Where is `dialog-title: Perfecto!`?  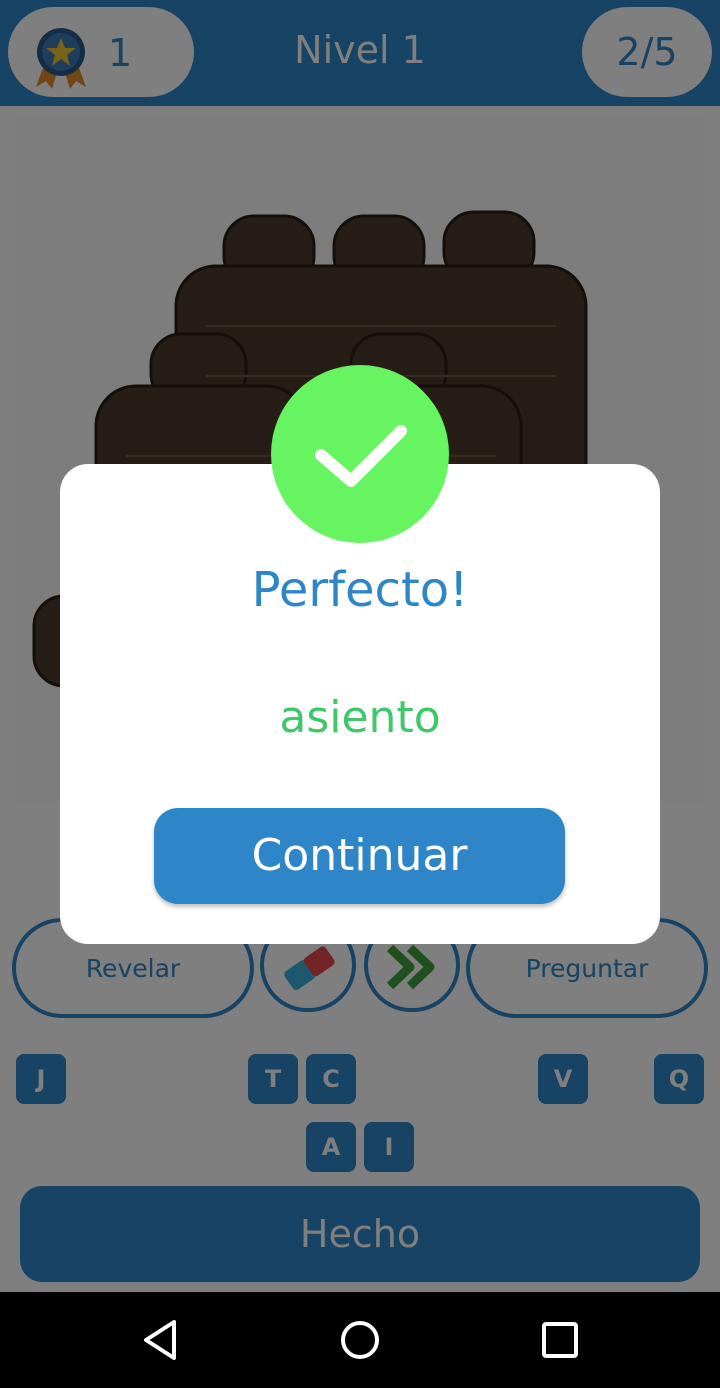 dialog-title: Perfecto! is located at coordinates (360, 590).